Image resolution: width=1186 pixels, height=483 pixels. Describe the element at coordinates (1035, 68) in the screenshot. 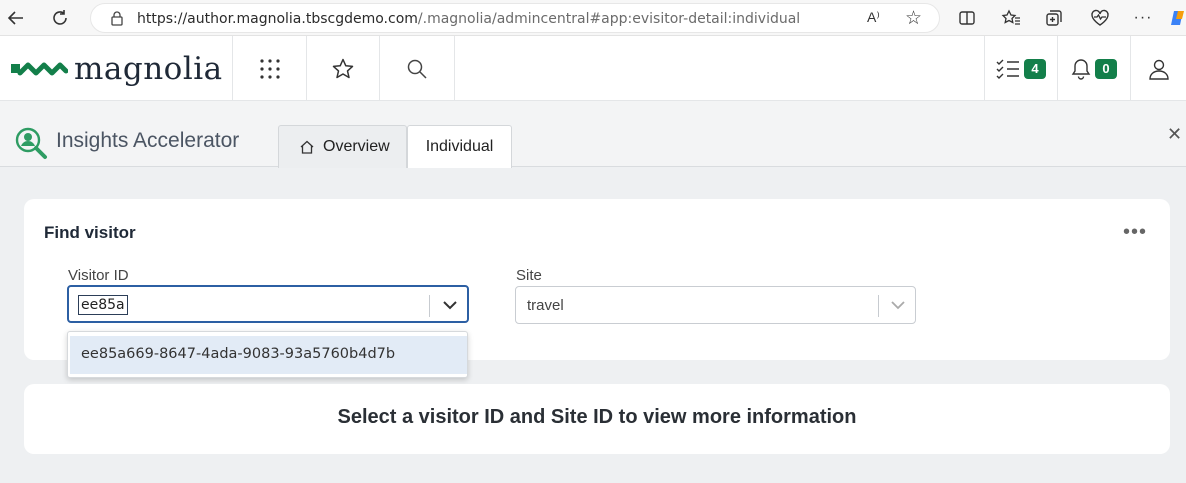

I see `tasks-count-badge: 4` at that location.